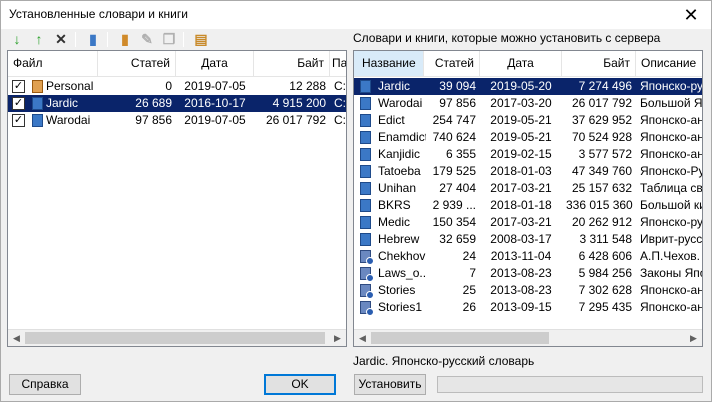 The width and height of the screenshot is (712, 402). What do you see at coordinates (168, 86) in the screenshot?
I see `article-count: 0` at bounding box center [168, 86].